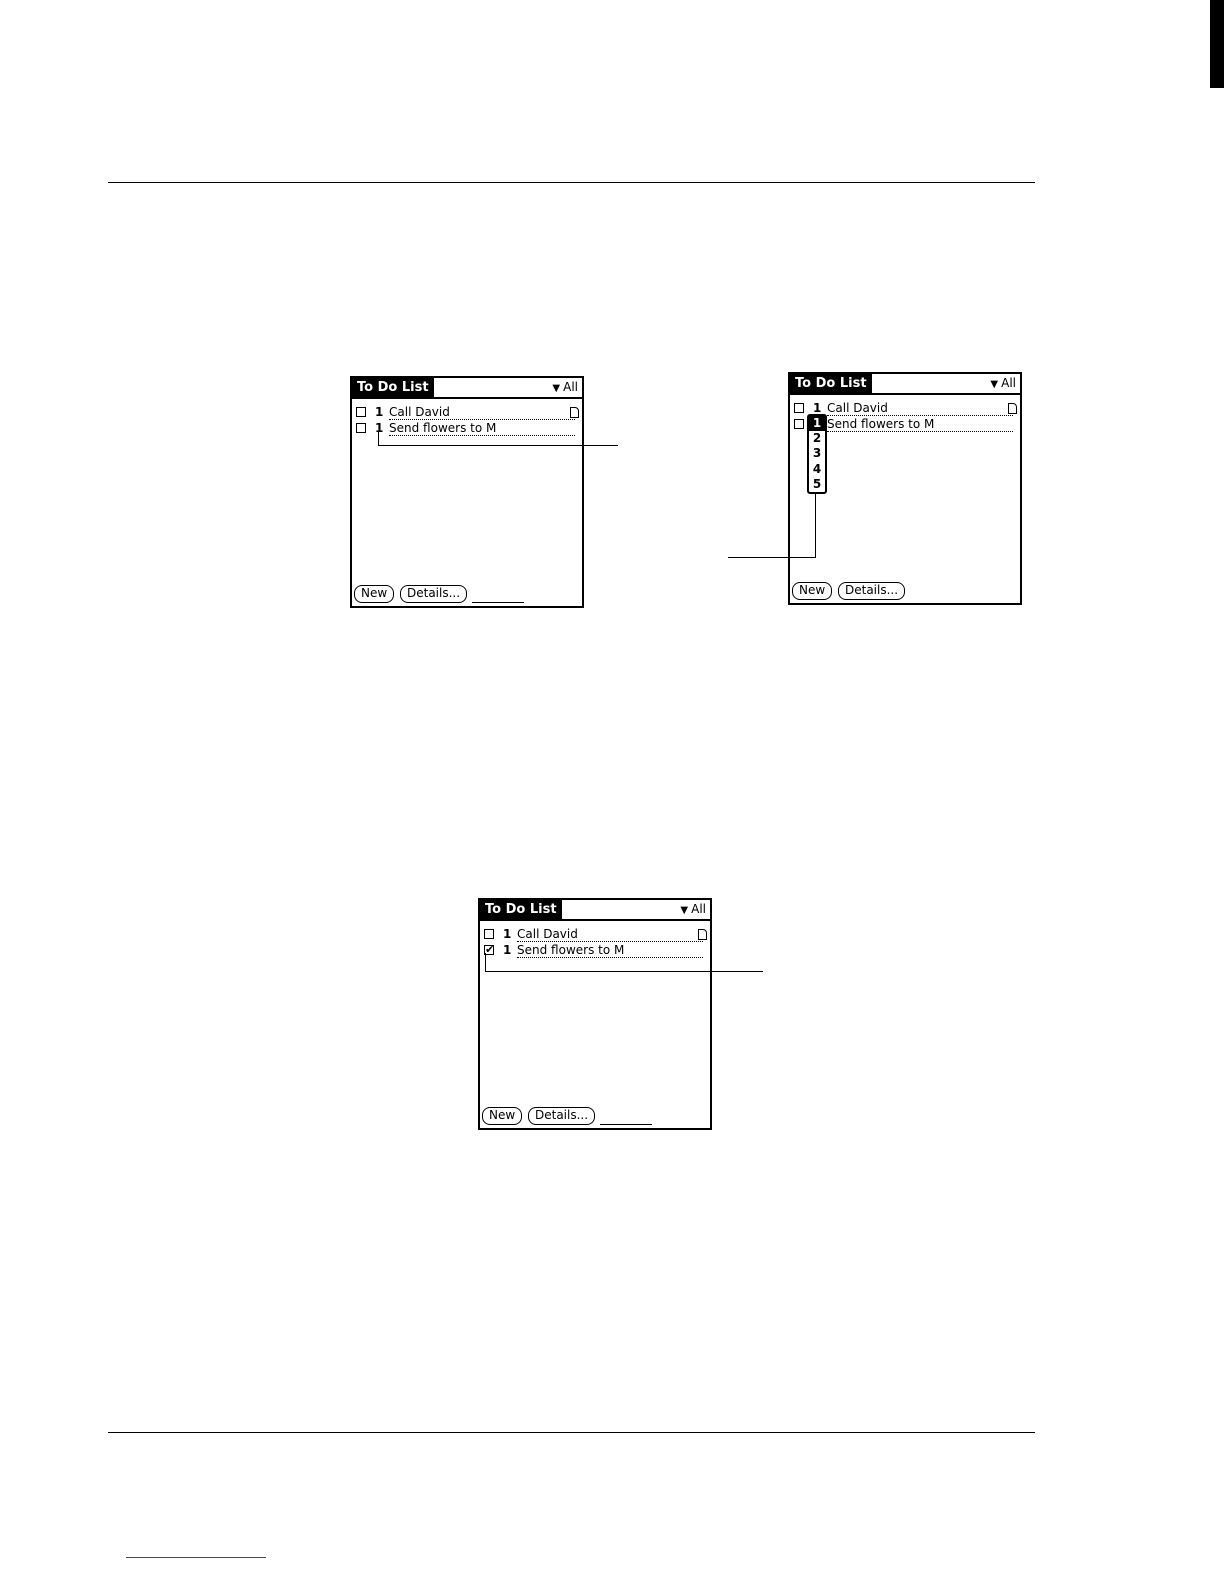 The width and height of the screenshot is (1224, 1584). What do you see at coordinates (196, 1557) in the screenshot?
I see `footer-link-underline` at bounding box center [196, 1557].